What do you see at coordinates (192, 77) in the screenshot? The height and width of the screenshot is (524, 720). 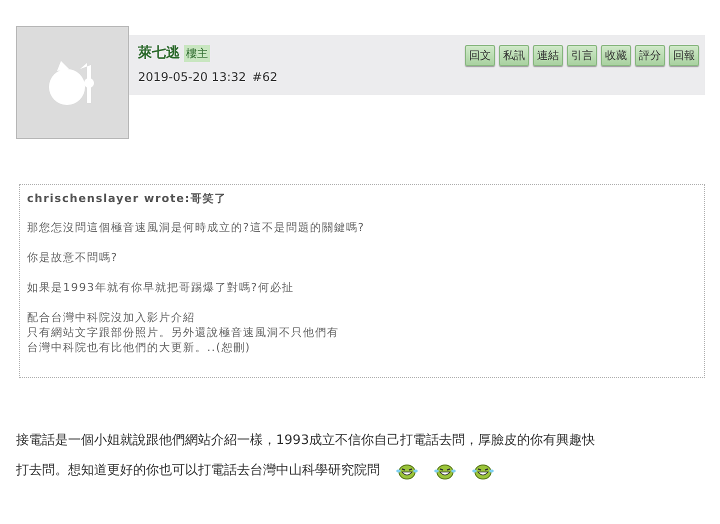 I see `post-timestamp: 2019-05-20 13:32` at bounding box center [192, 77].